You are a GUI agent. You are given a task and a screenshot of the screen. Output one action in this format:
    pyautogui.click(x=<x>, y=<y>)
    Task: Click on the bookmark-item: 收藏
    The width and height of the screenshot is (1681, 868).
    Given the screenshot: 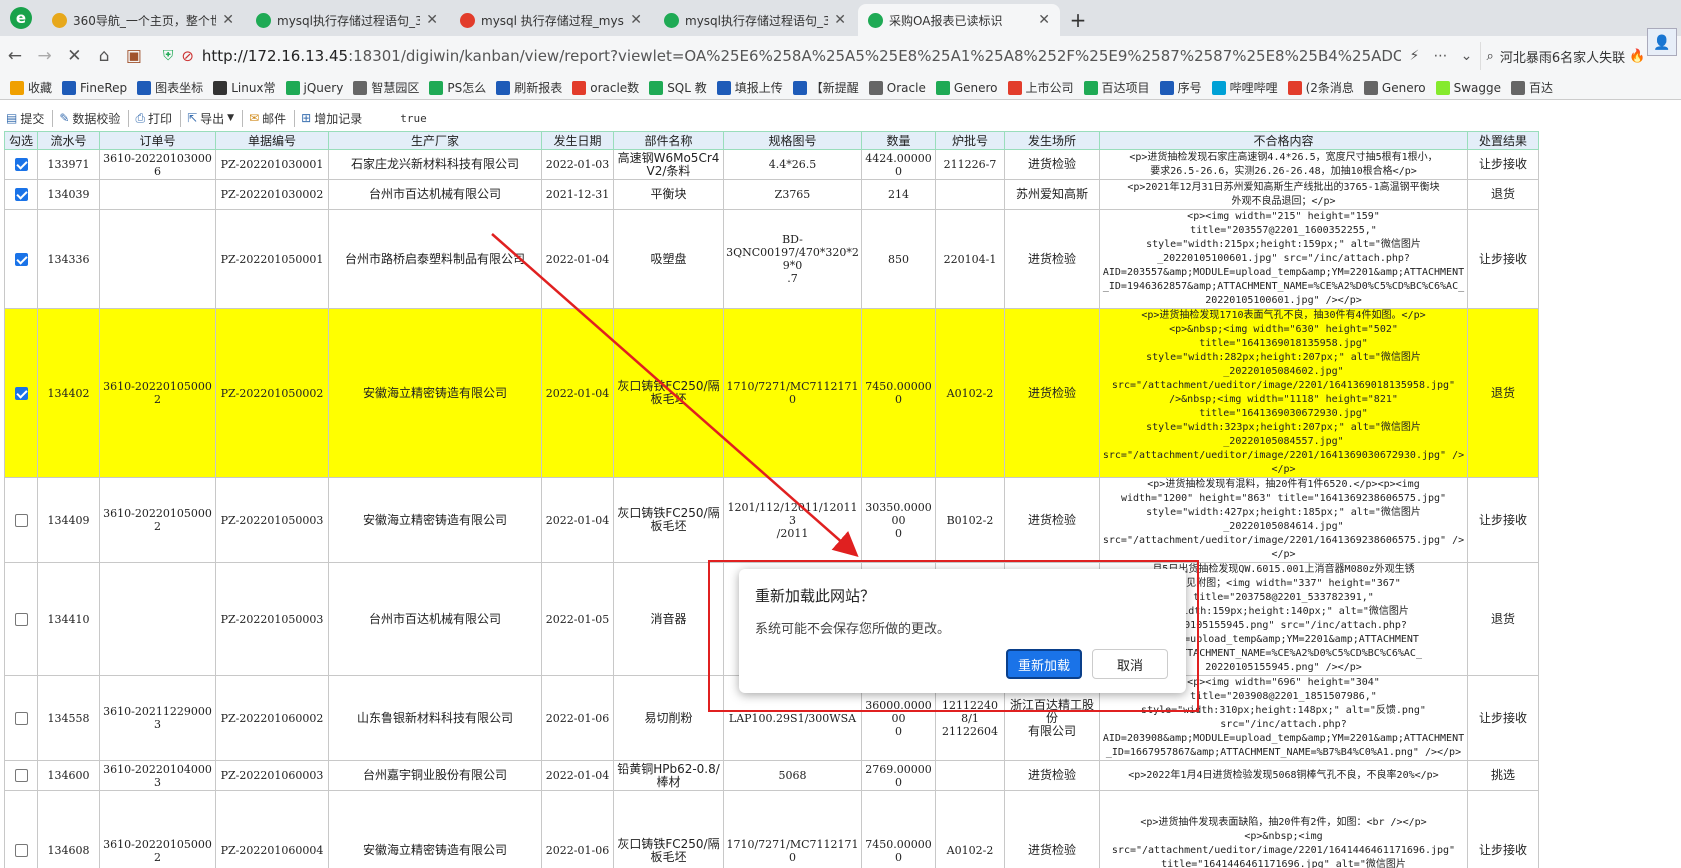 What is the action you would take?
    pyautogui.click(x=31, y=87)
    